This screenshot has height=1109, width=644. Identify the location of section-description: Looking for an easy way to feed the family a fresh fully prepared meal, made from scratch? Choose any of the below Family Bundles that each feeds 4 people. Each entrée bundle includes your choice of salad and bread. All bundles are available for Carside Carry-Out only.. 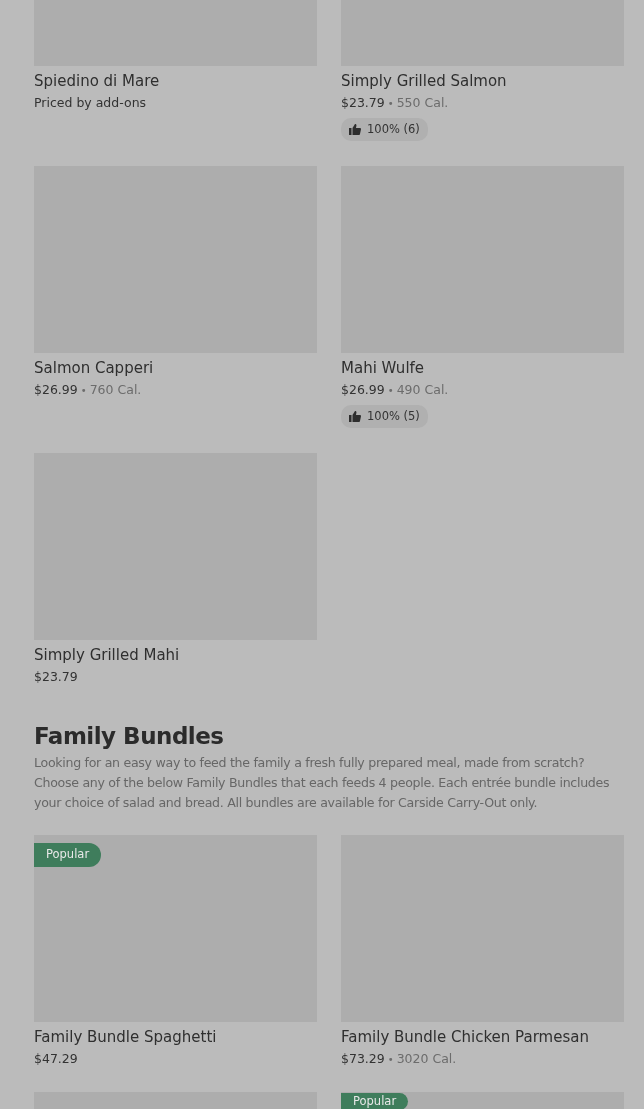
(322, 783).